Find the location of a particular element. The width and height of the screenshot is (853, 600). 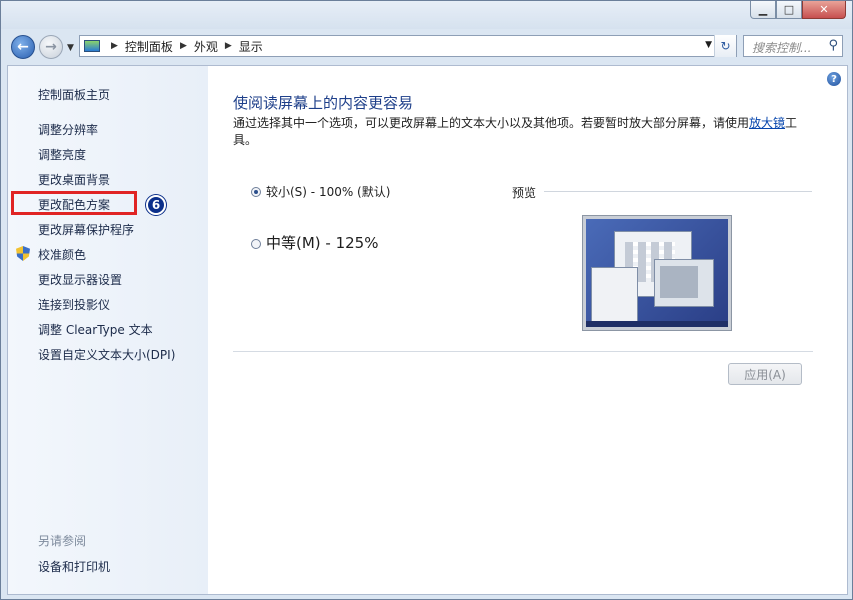

see-also-heading: 另请参阅 is located at coordinates (62, 541).